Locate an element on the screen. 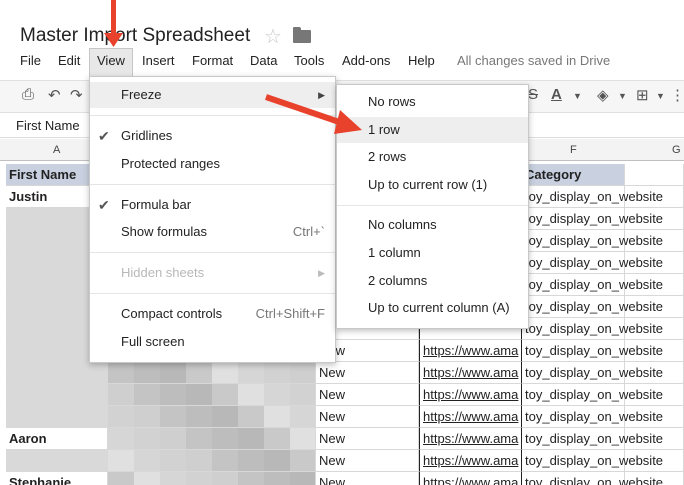 Image resolution: width=684 pixels, height=485 pixels. annotation-overlay is located at coordinates (233, 67).